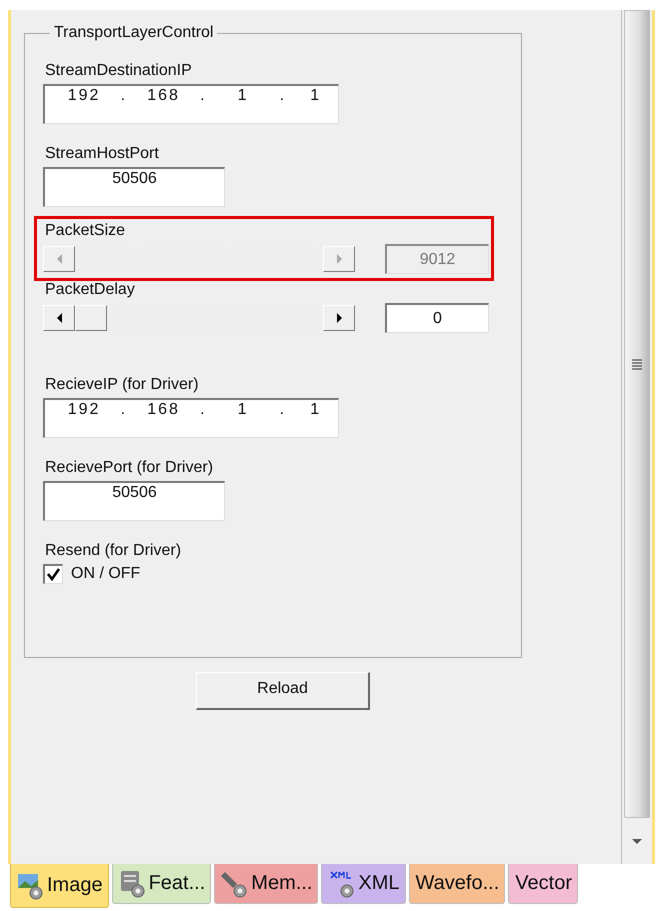 Image resolution: width=661 pixels, height=911 pixels. I want to click on scroll-right-button, so click(339, 318).